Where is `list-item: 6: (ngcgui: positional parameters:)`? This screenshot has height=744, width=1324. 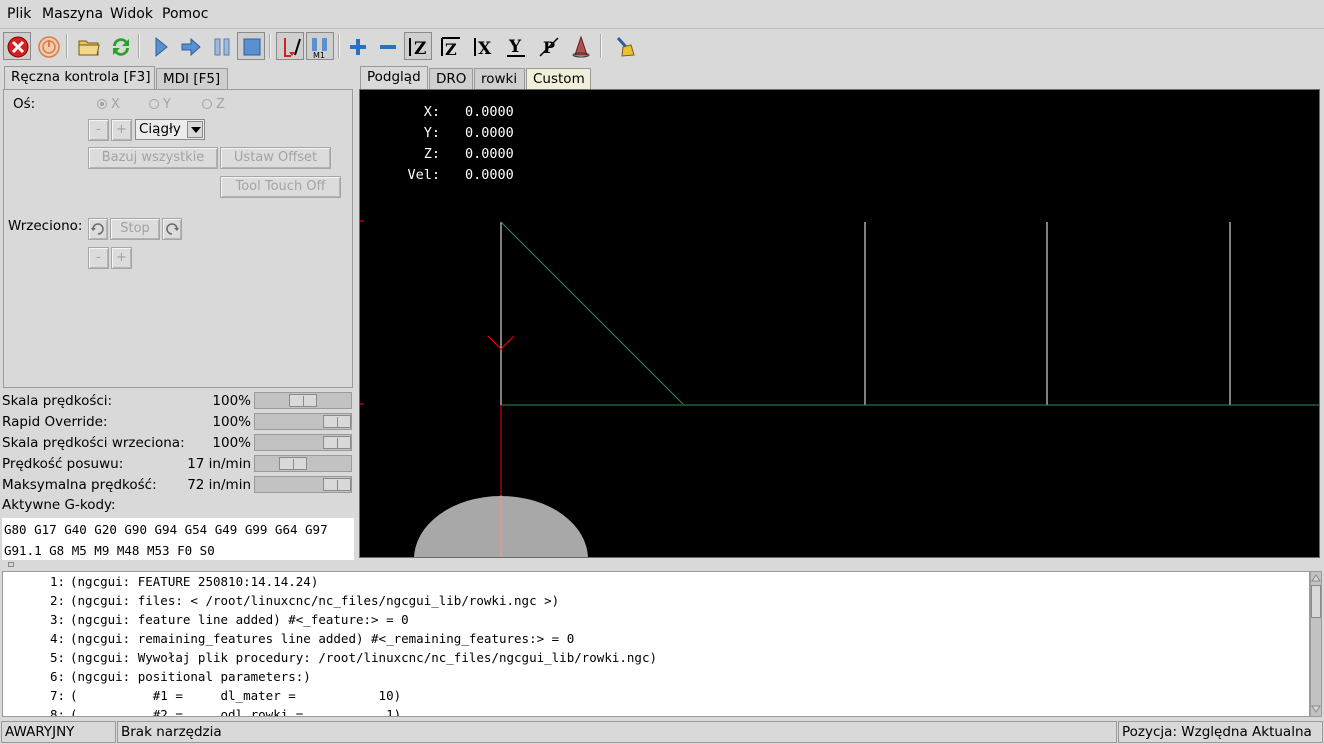 list-item: 6: (ngcgui: positional parameters:) is located at coordinates (157, 676).